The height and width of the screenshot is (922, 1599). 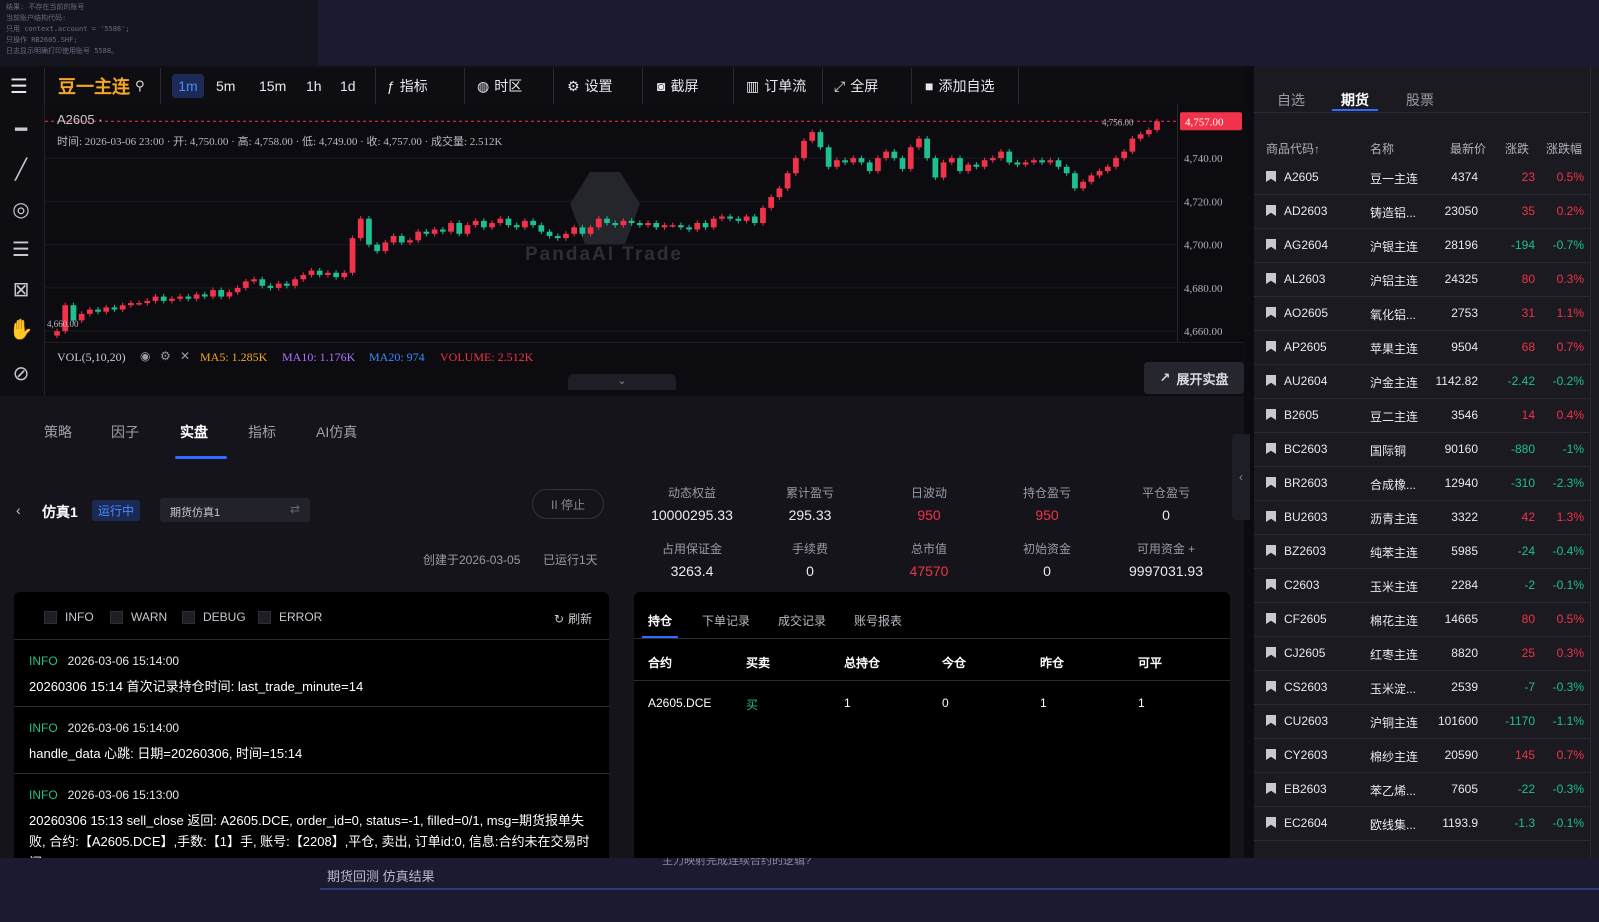 What do you see at coordinates (262, 432) in the screenshot?
I see `tab-indicator: 指标` at bounding box center [262, 432].